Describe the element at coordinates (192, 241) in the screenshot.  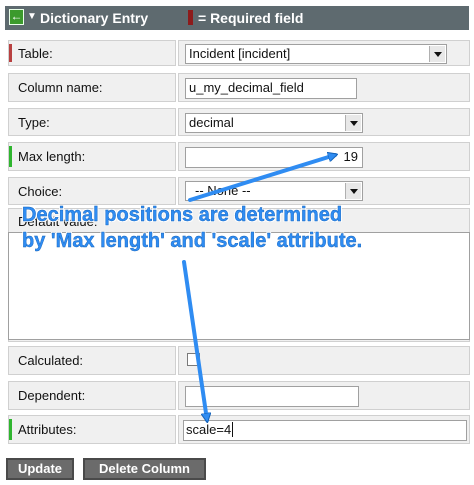
I see `annotation-line-2: by 'Max length' and 'scale' attribute.` at that location.